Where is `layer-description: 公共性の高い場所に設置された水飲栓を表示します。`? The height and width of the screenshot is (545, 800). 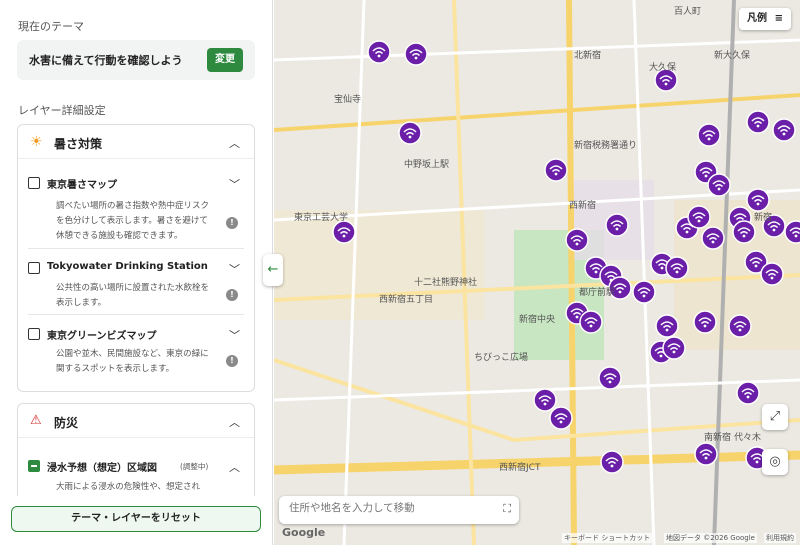 layer-description: 公共性の高い場所に設置された水飲栓を表示します。 is located at coordinates (133, 295).